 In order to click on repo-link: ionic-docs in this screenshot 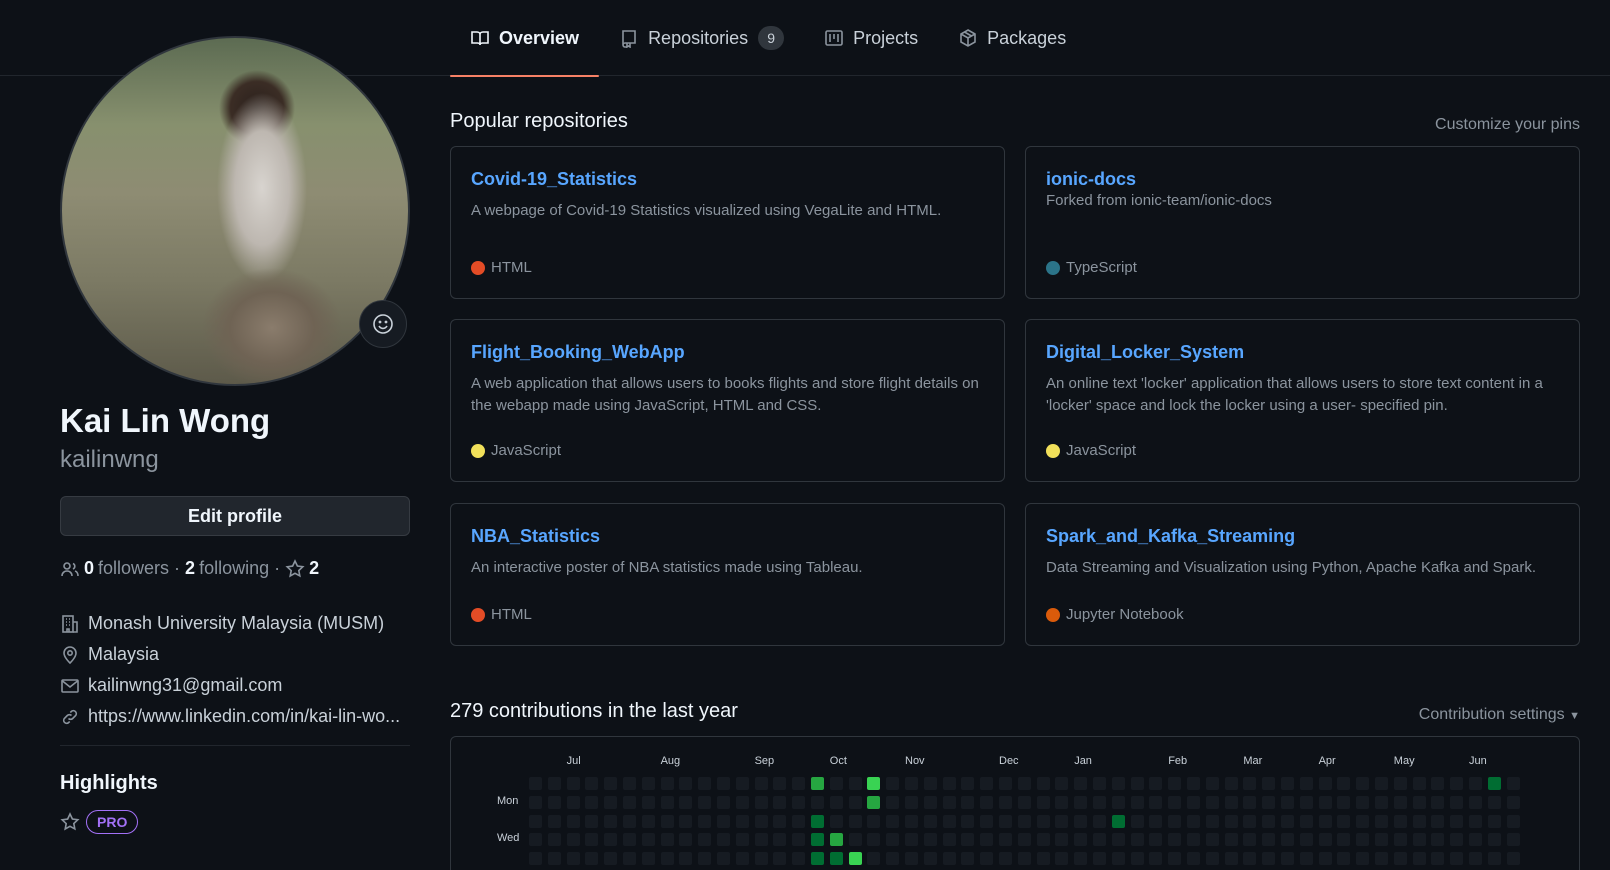, I will do `click(1091, 179)`.